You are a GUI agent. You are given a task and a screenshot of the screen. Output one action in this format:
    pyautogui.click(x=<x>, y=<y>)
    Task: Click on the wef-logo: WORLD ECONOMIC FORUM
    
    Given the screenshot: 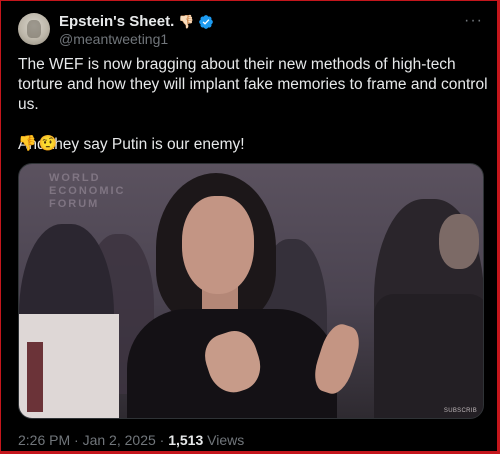 What is the action you would take?
    pyautogui.click(x=87, y=191)
    